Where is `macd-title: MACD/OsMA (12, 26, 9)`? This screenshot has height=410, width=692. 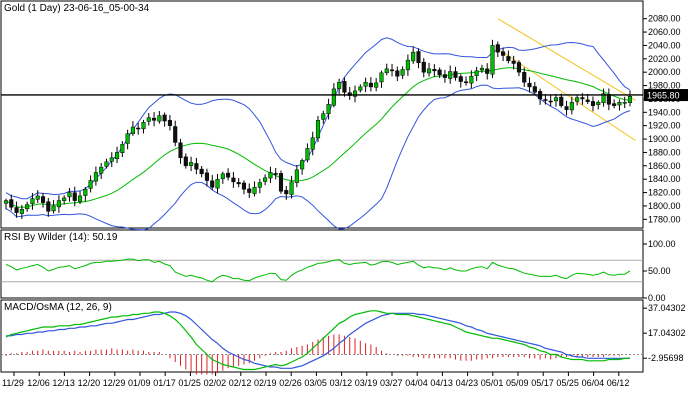 macd-title: MACD/OsMA (12, 26, 9) is located at coordinates (58, 307).